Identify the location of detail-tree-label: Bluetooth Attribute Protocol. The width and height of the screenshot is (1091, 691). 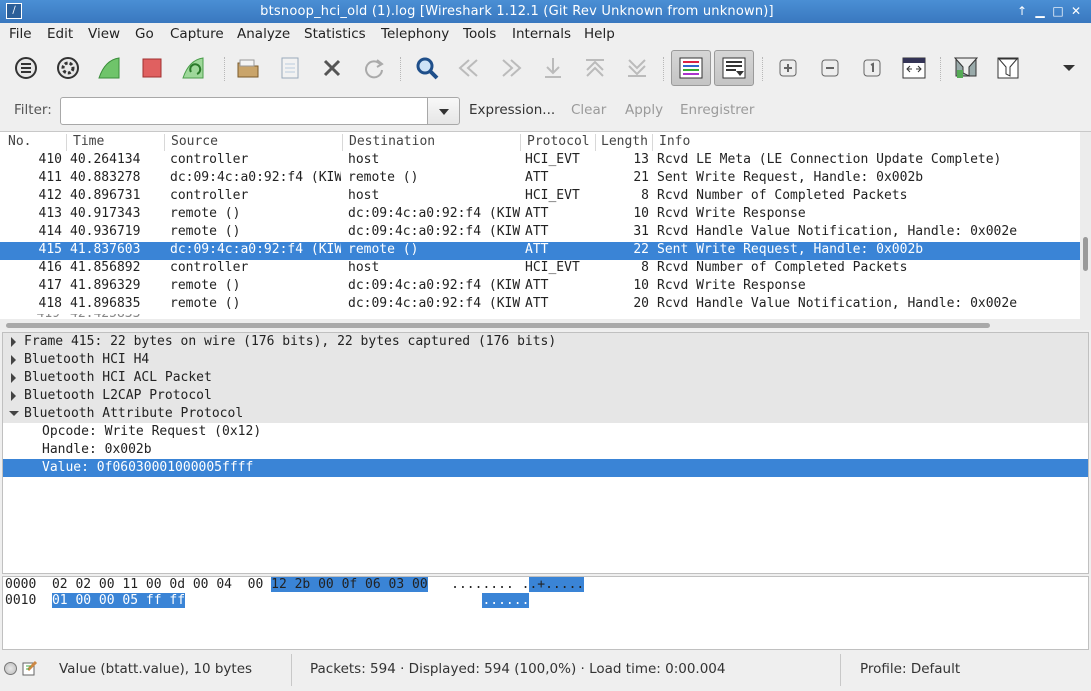
(134, 413).